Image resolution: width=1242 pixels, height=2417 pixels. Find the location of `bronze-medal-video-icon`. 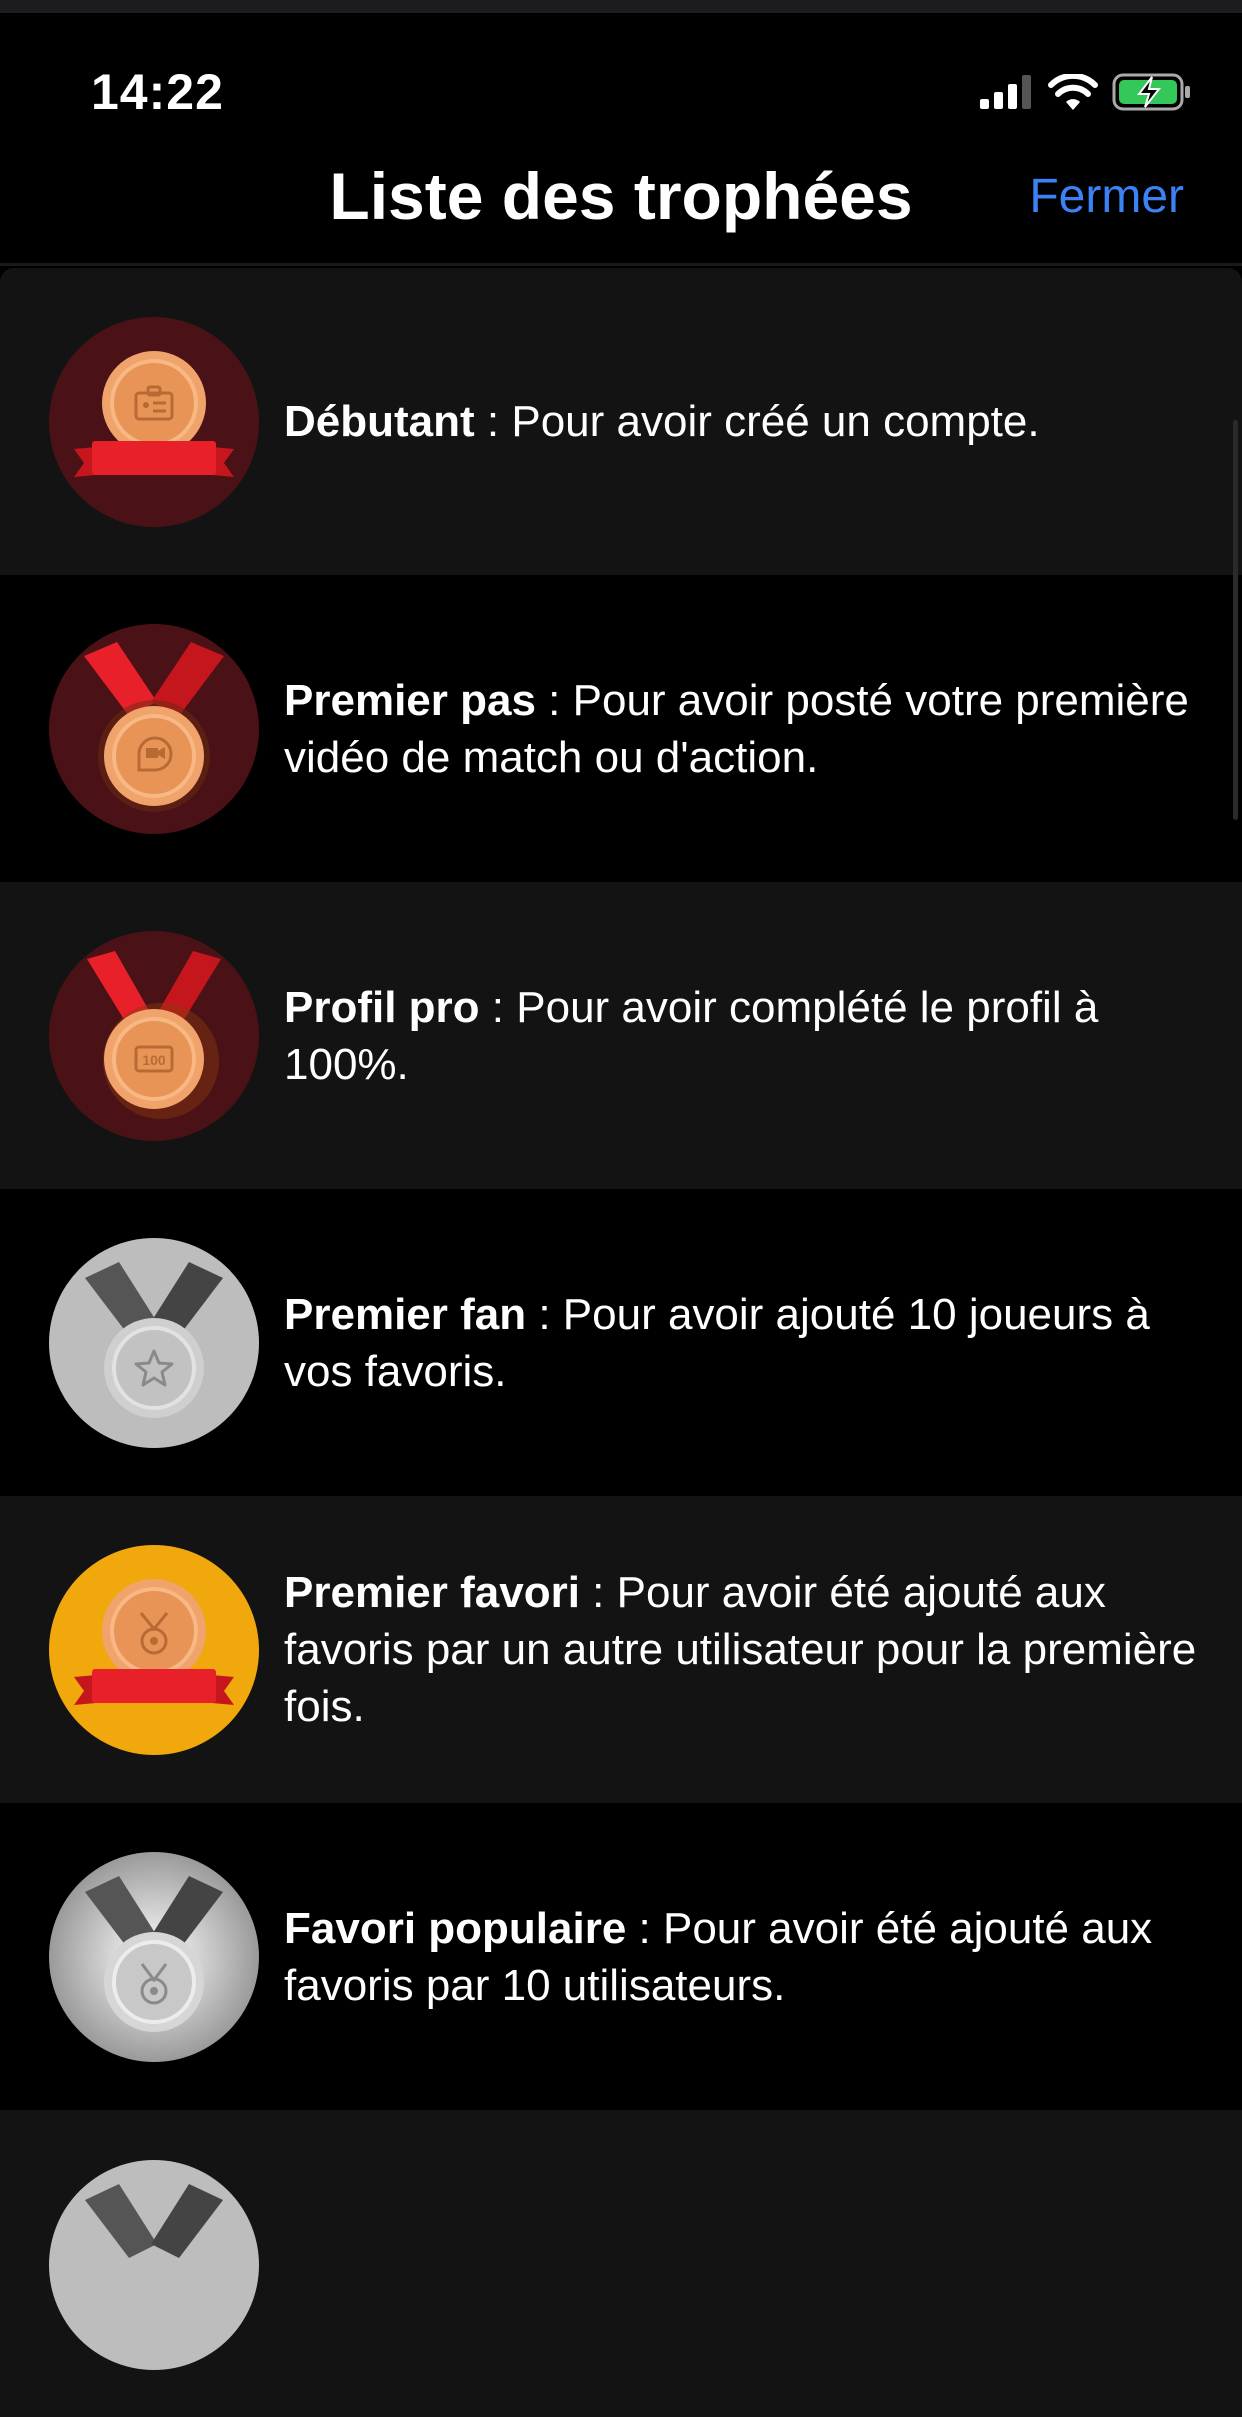

bronze-medal-video-icon is located at coordinates (154, 728).